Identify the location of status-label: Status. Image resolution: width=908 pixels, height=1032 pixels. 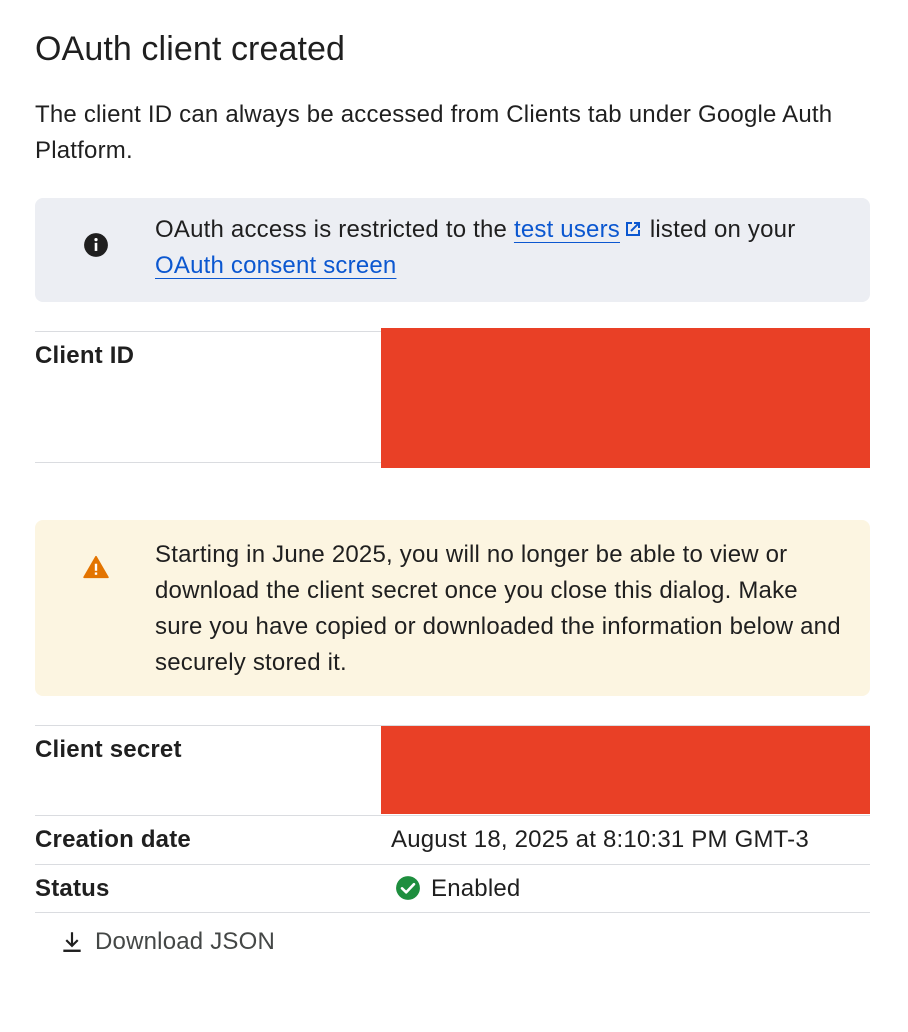
(72, 888).